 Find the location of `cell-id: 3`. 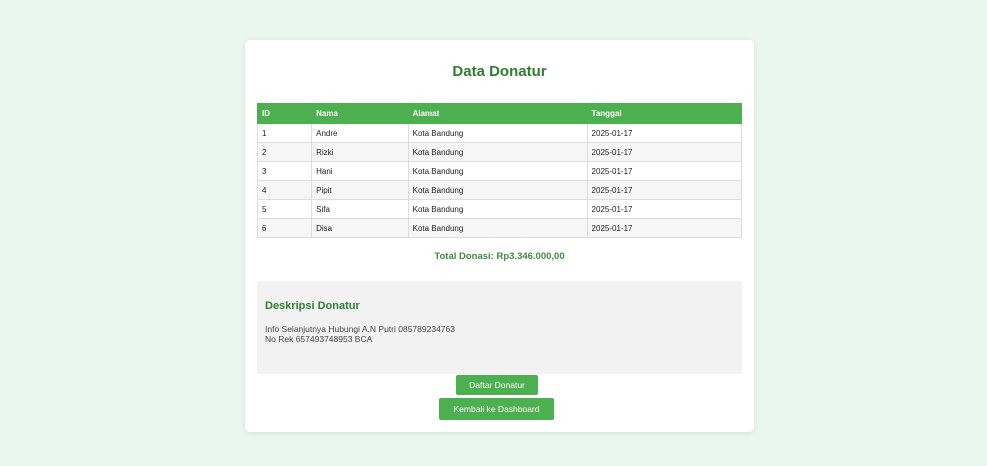

cell-id: 3 is located at coordinates (284, 171).